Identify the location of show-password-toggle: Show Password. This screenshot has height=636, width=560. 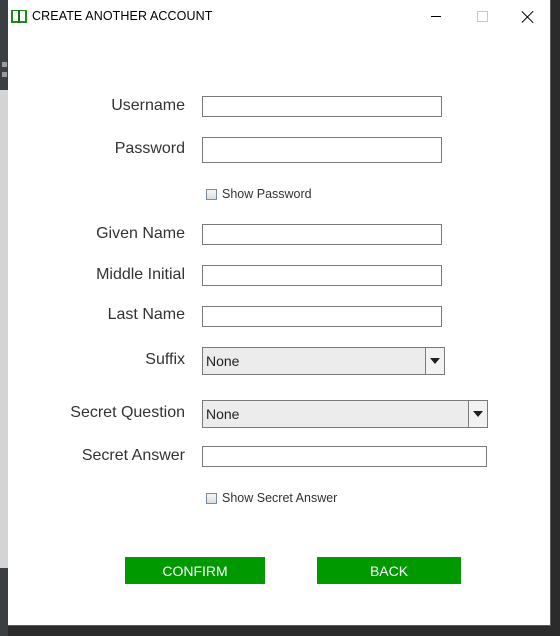
(259, 194).